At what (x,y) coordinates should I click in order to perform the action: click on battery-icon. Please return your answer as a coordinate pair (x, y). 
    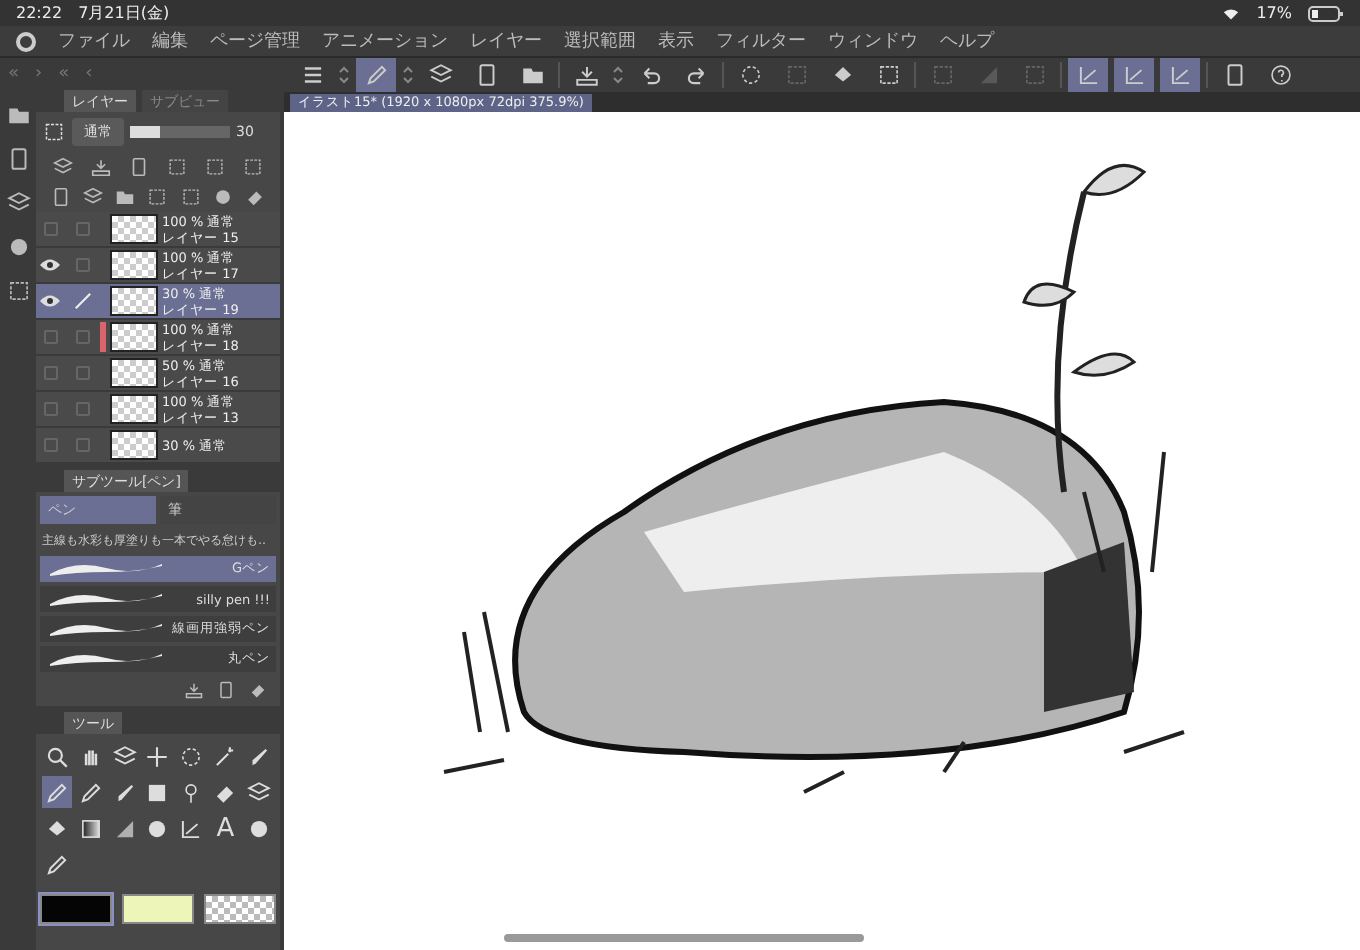
    Looking at the image, I should click on (1326, 13).